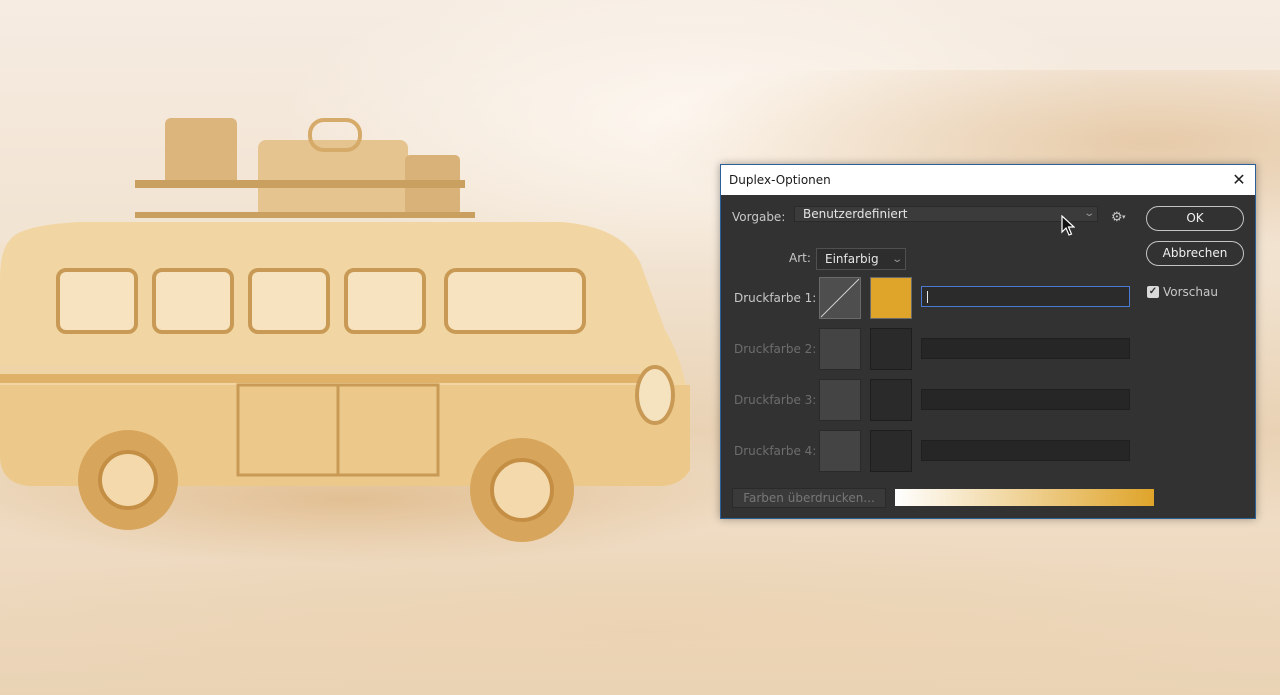 Image resolution: width=1280 pixels, height=695 pixels. Describe the element at coordinates (1190, 292) in the screenshot. I see `preview-label: Vorschau` at that location.